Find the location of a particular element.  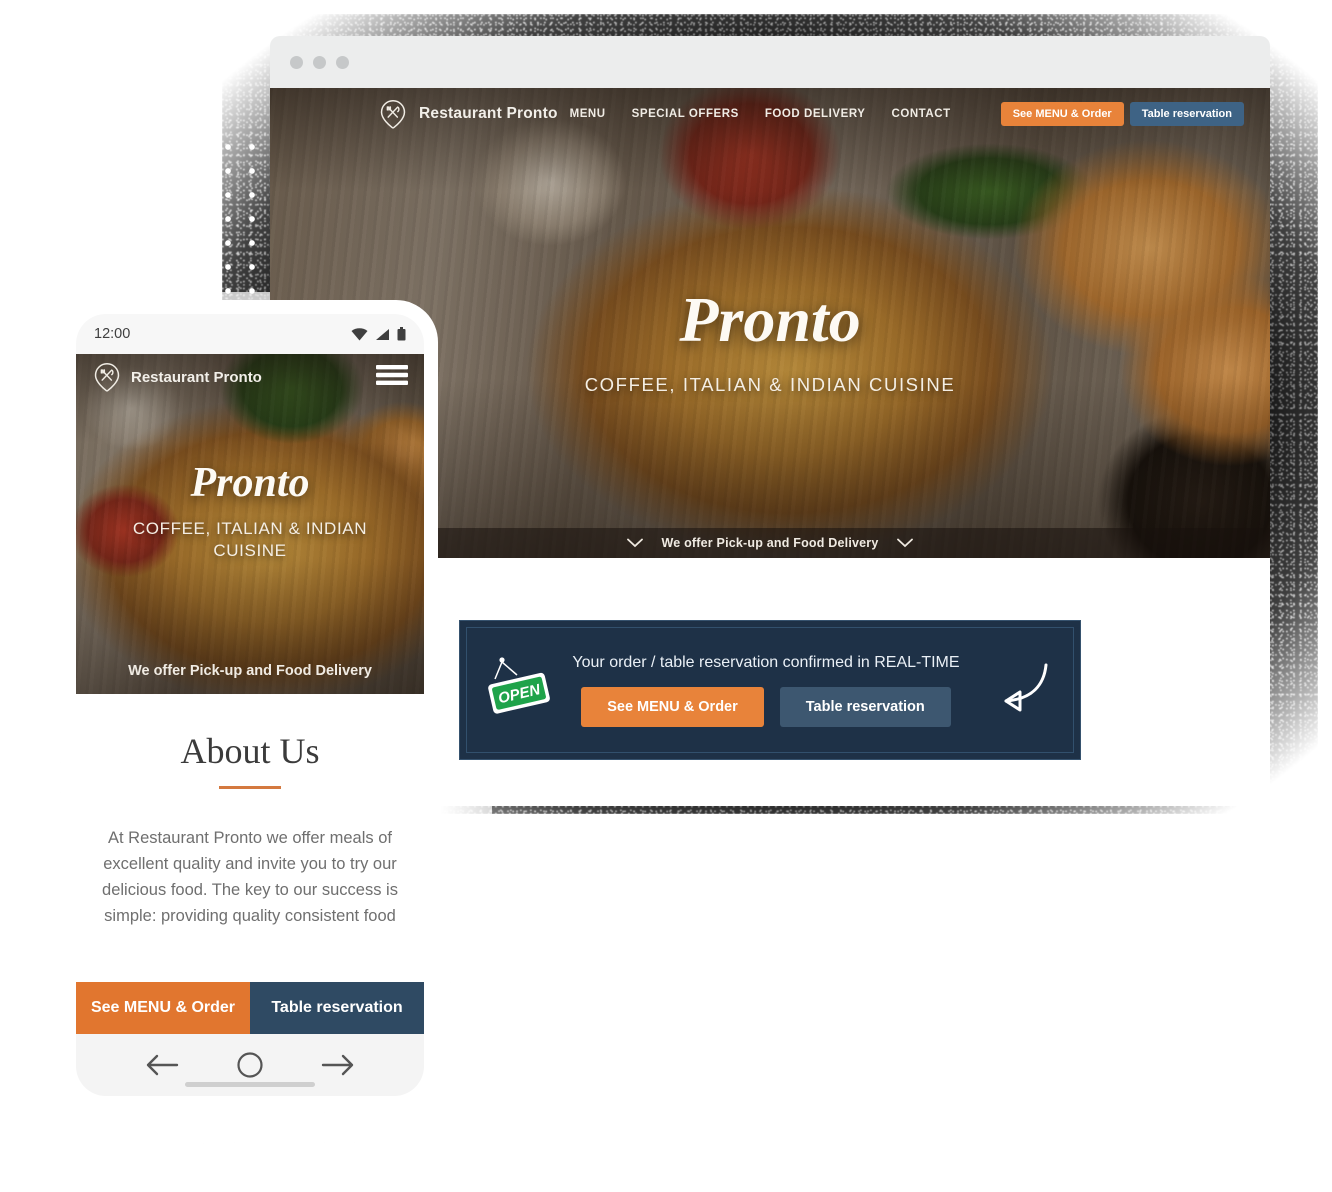

cta-order-button: See MENU & Order is located at coordinates (672, 706).